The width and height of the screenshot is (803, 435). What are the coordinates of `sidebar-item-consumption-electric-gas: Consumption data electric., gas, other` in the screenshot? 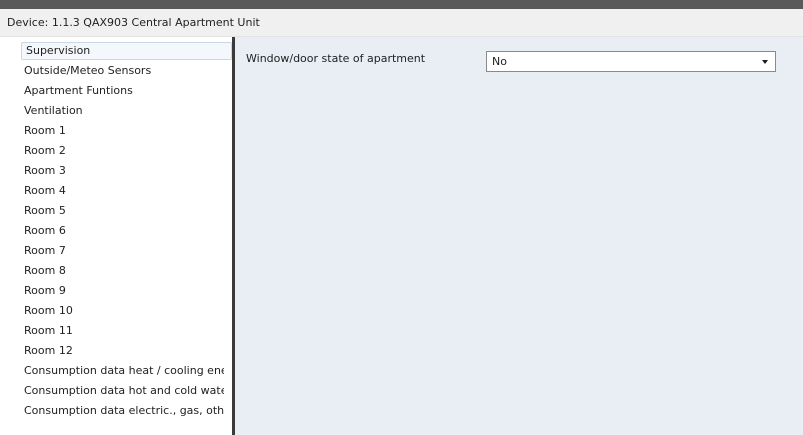 It's located at (124, 411).